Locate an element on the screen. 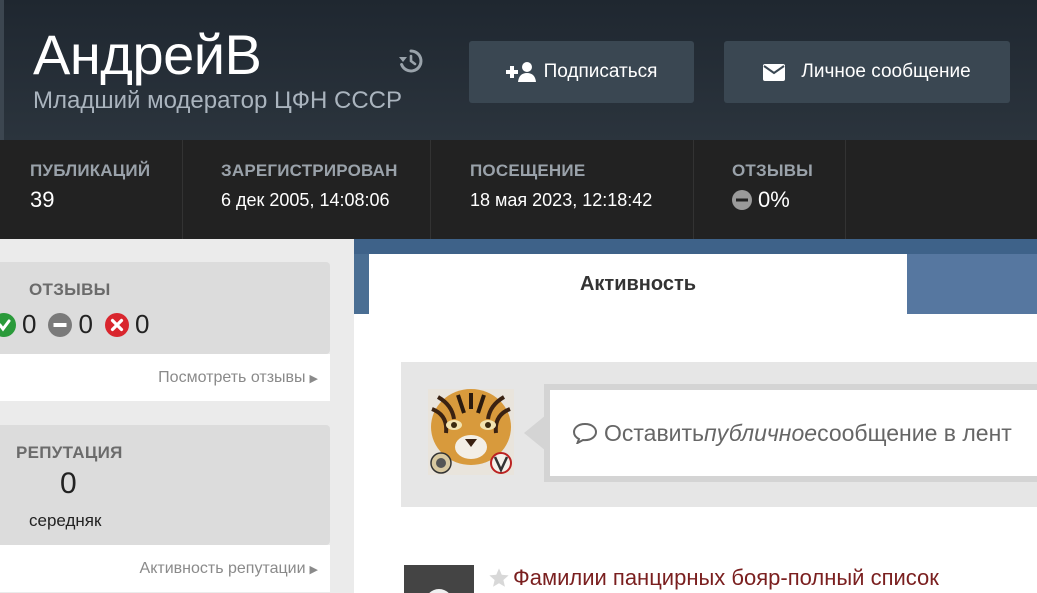  feed-item-title: Фамилии панцирных бояр-полный список is located at coordinates (726, 578).